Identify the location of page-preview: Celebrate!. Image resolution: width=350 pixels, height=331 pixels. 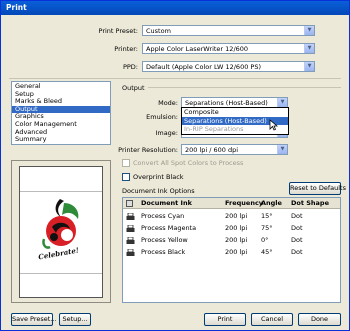
(61, 231).